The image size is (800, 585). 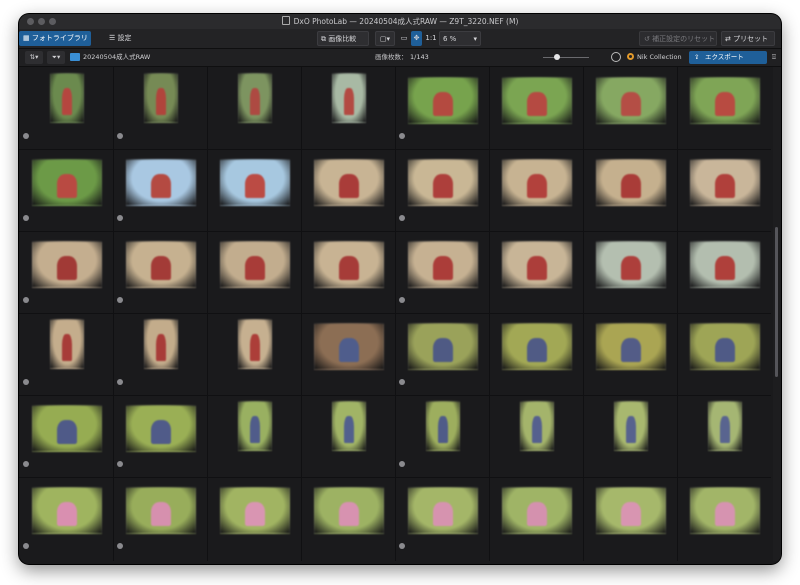 What do you see at coordinates (728, 57) in the screenshot?
I see `export-button: ⇪ エクスポート` at bounding box center [728, 57].